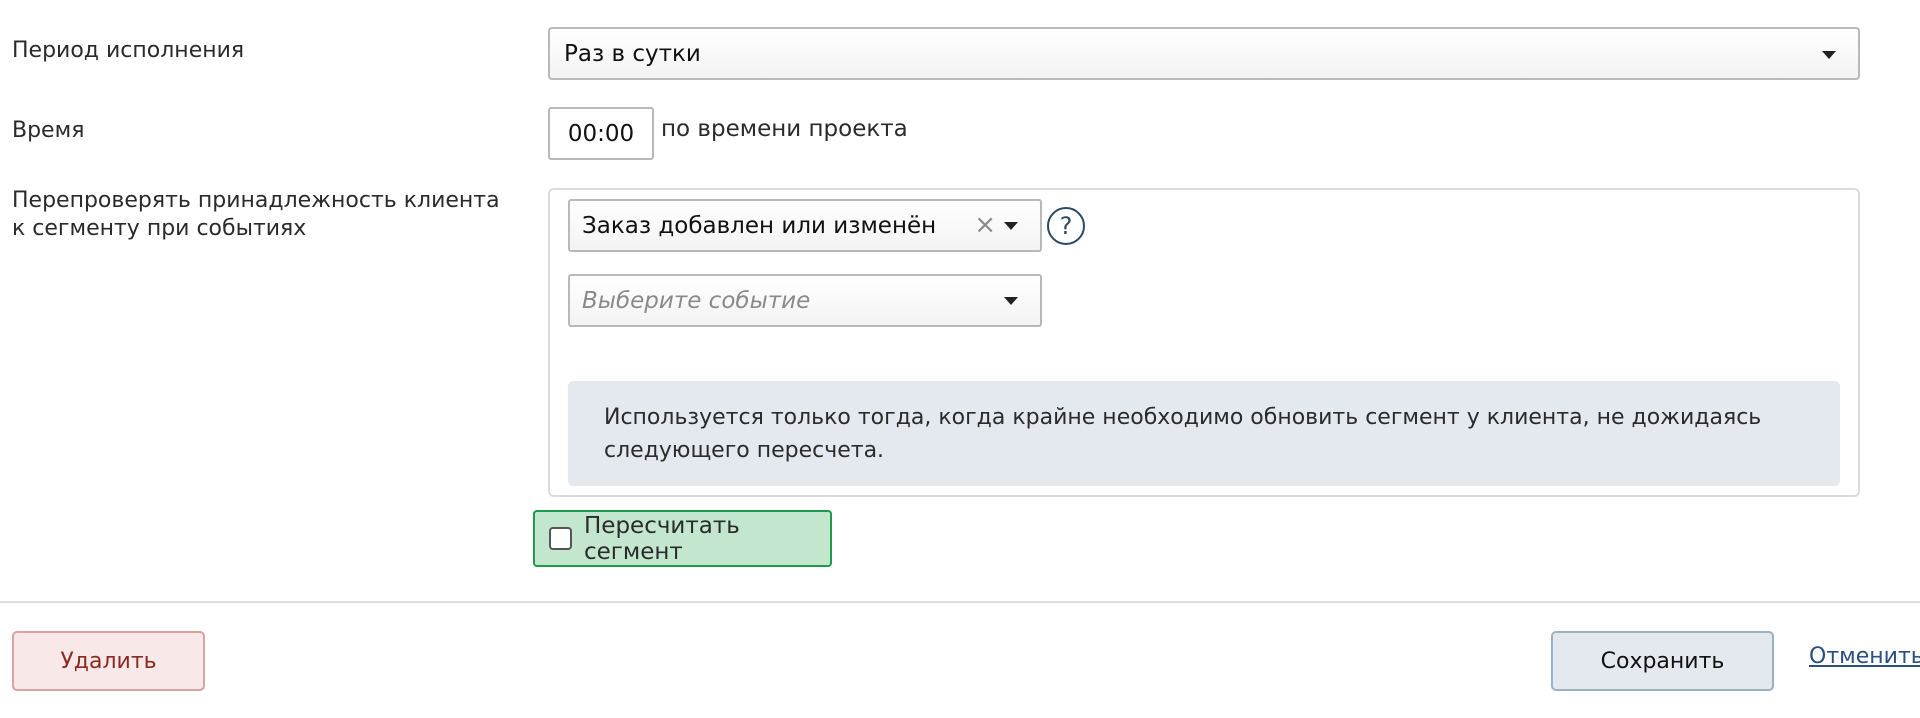 The height and width of the screenshot is (718, 1920). Describe the element at coordinates (1066, 226) in the screenshot. I see `help-icon: ?` at that location.